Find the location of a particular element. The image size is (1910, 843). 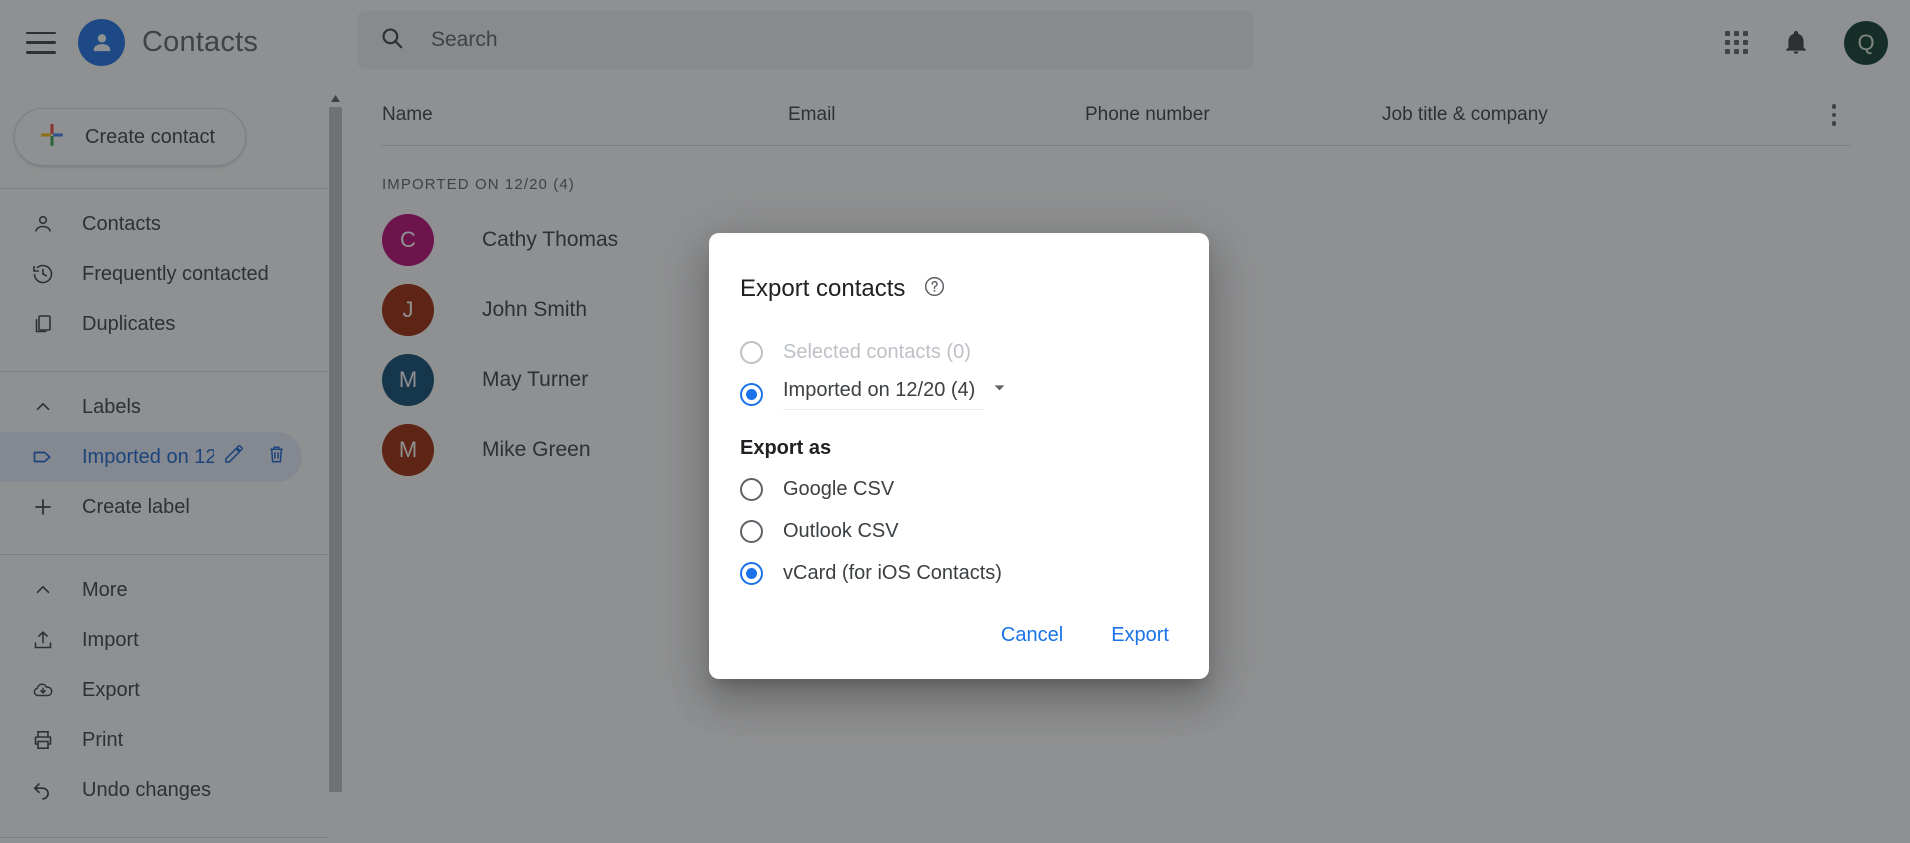

label-select: Imported on 12/20 (4) is located at coordinates (895, 394).